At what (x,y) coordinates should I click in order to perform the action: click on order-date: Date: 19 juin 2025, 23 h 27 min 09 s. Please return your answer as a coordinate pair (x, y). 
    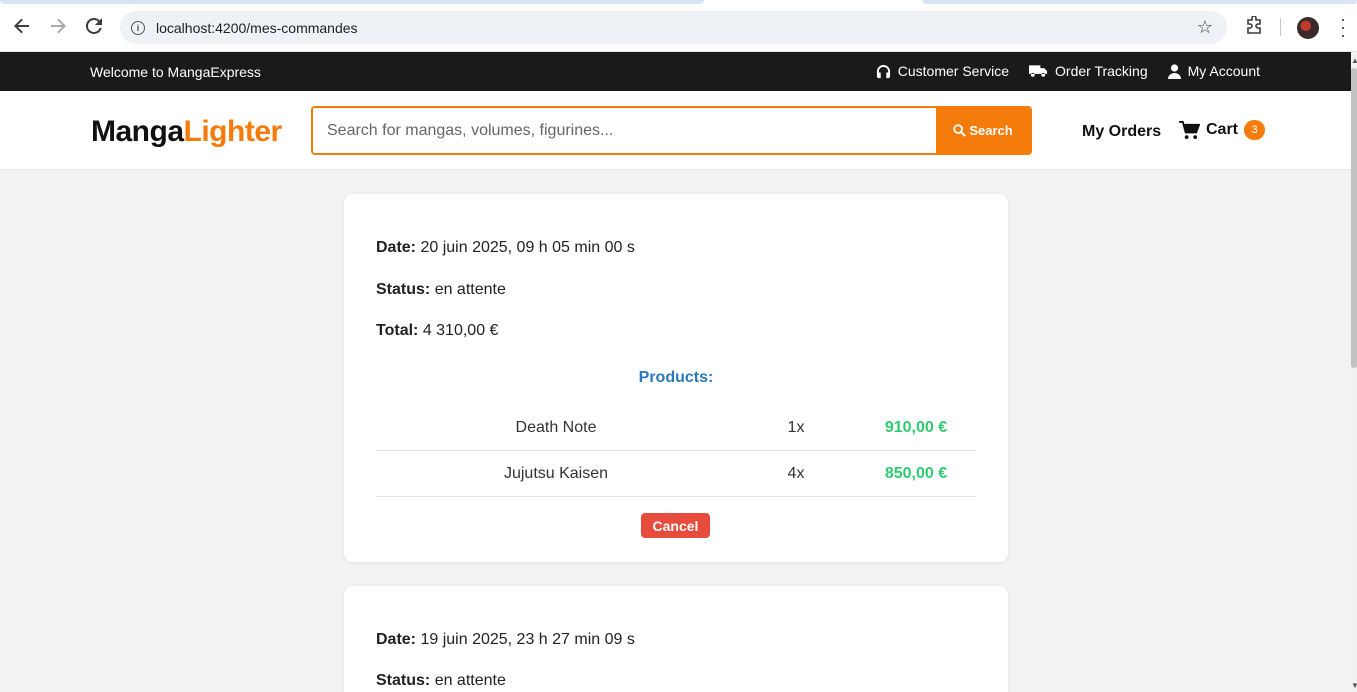
    Looking at the image, I should click on (505, 640).